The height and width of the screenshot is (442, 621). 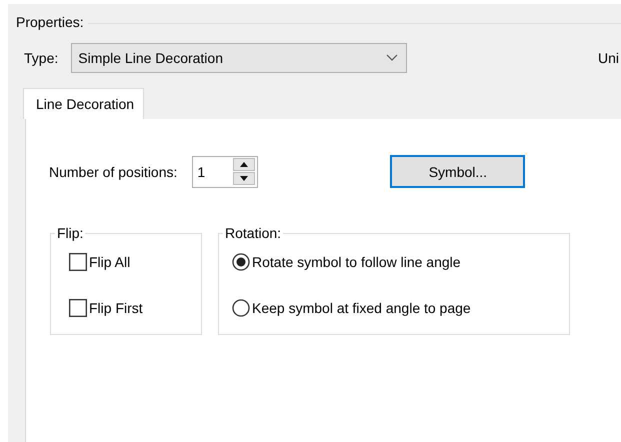 I want to click on tab: Line Decoration, so click(x=83, y=103).